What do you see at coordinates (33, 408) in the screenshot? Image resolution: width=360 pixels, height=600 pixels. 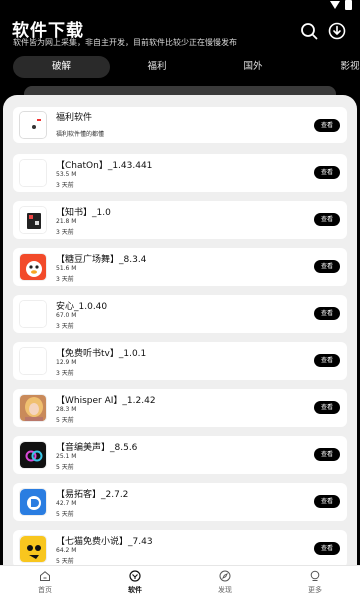 I see `whisper-ai-app-icon` at bounding box center [33, 408].